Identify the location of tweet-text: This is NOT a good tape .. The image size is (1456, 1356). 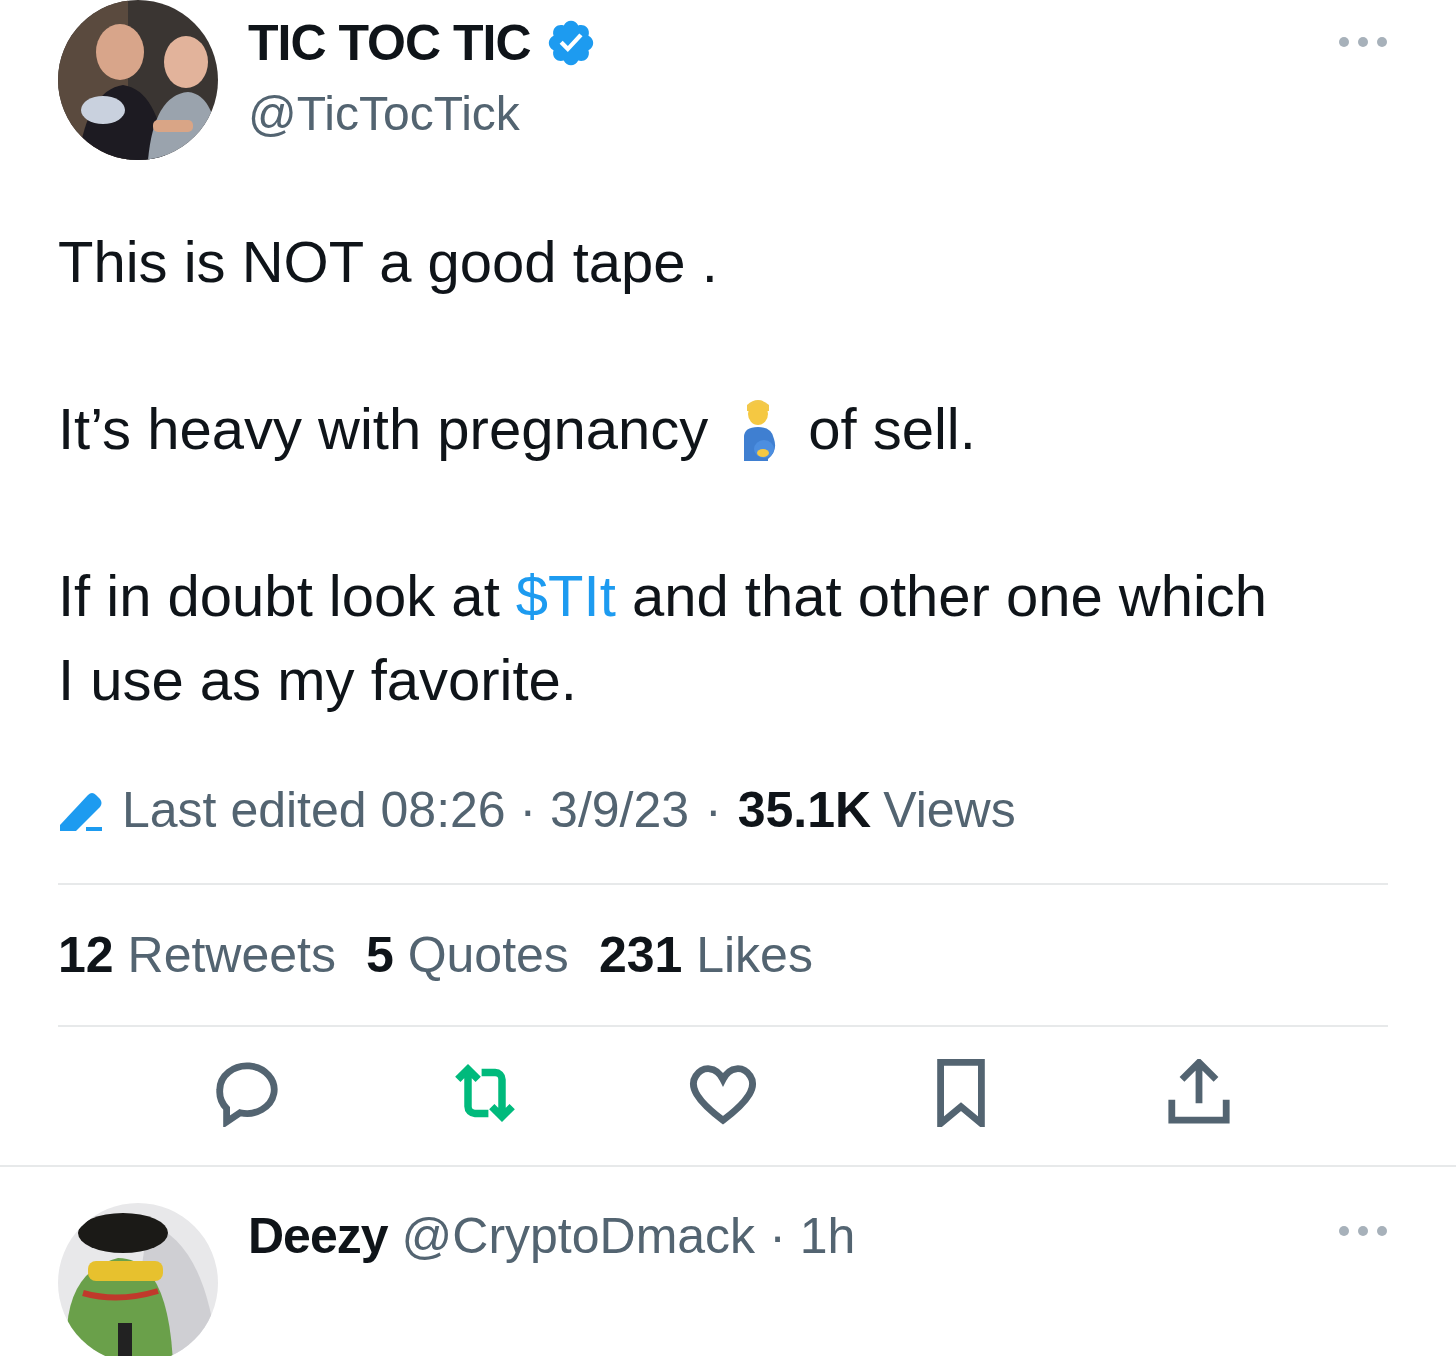
(388, 262).